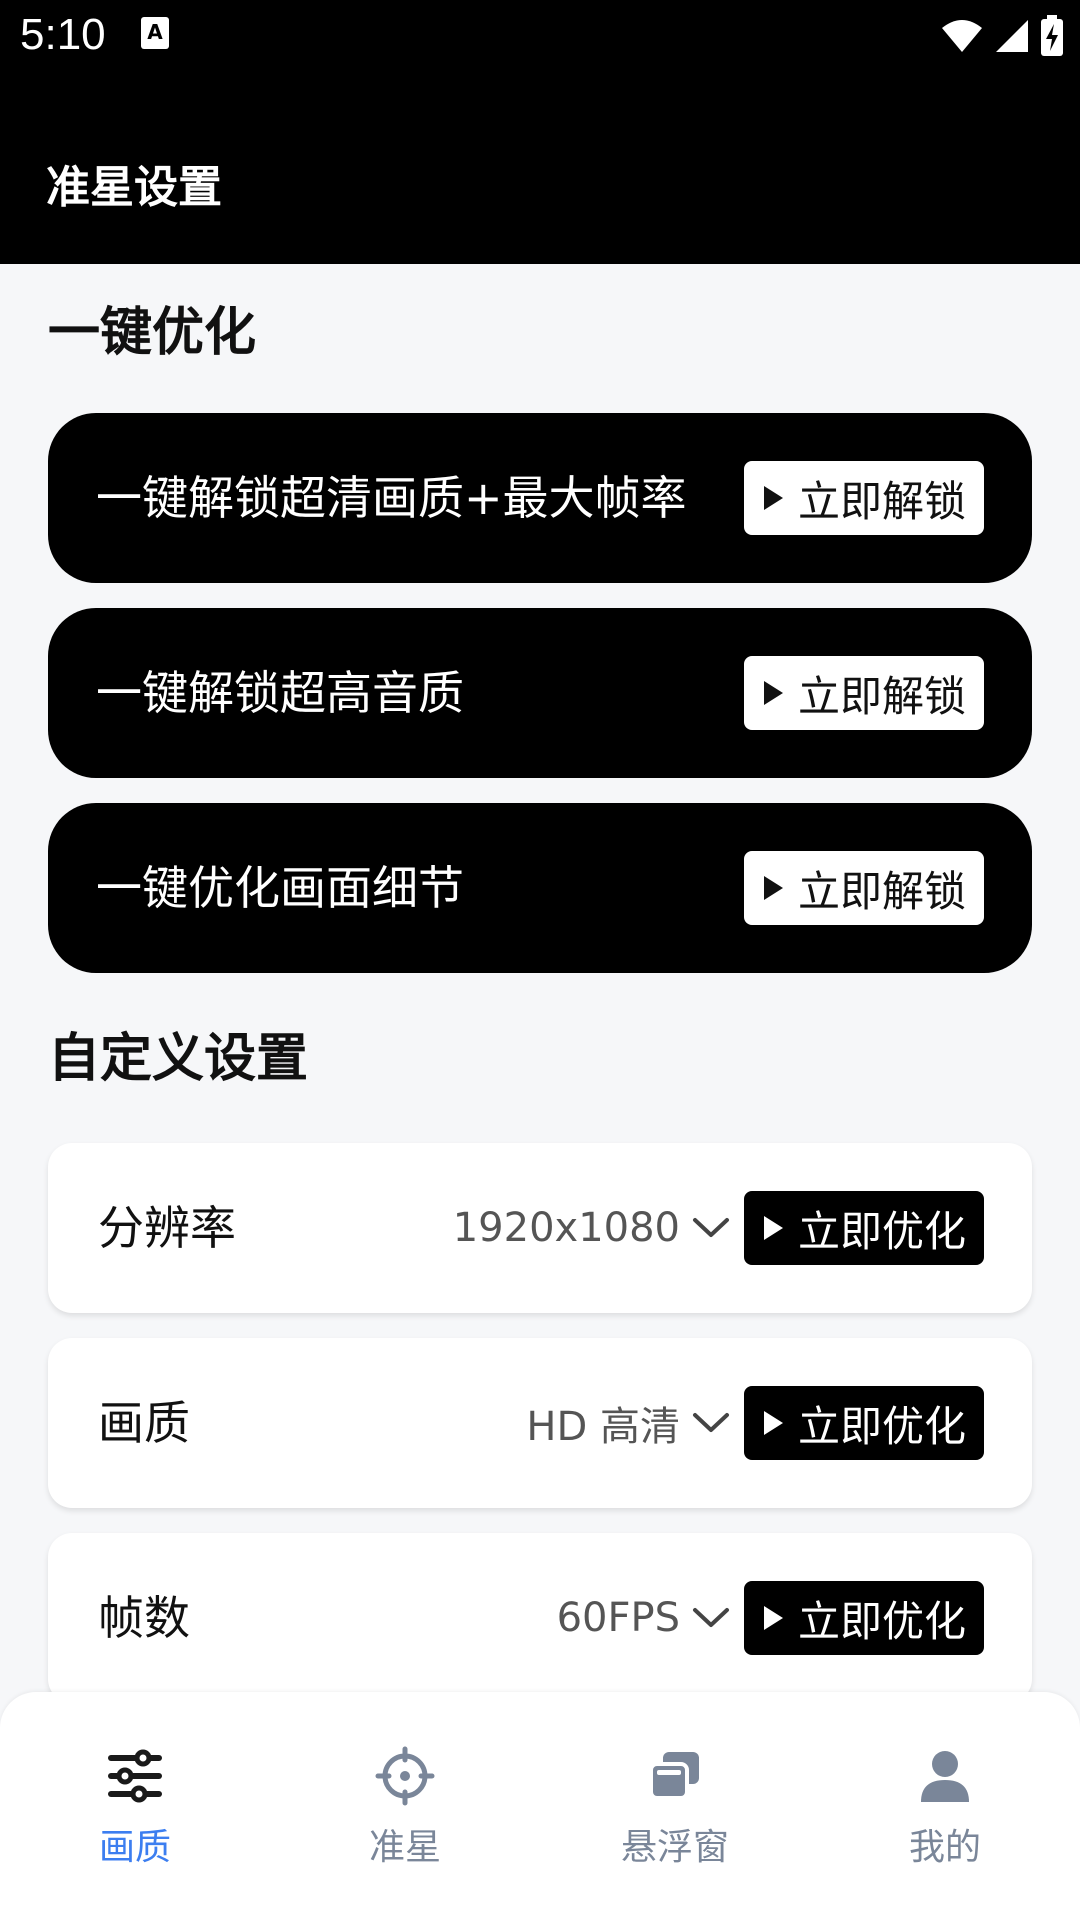 This screenshot has width=1080, height=1920. Describe the element at coordinates (405, 1811) in the screenshot. I see `nav-tab-crosshair: 准星` at that location.